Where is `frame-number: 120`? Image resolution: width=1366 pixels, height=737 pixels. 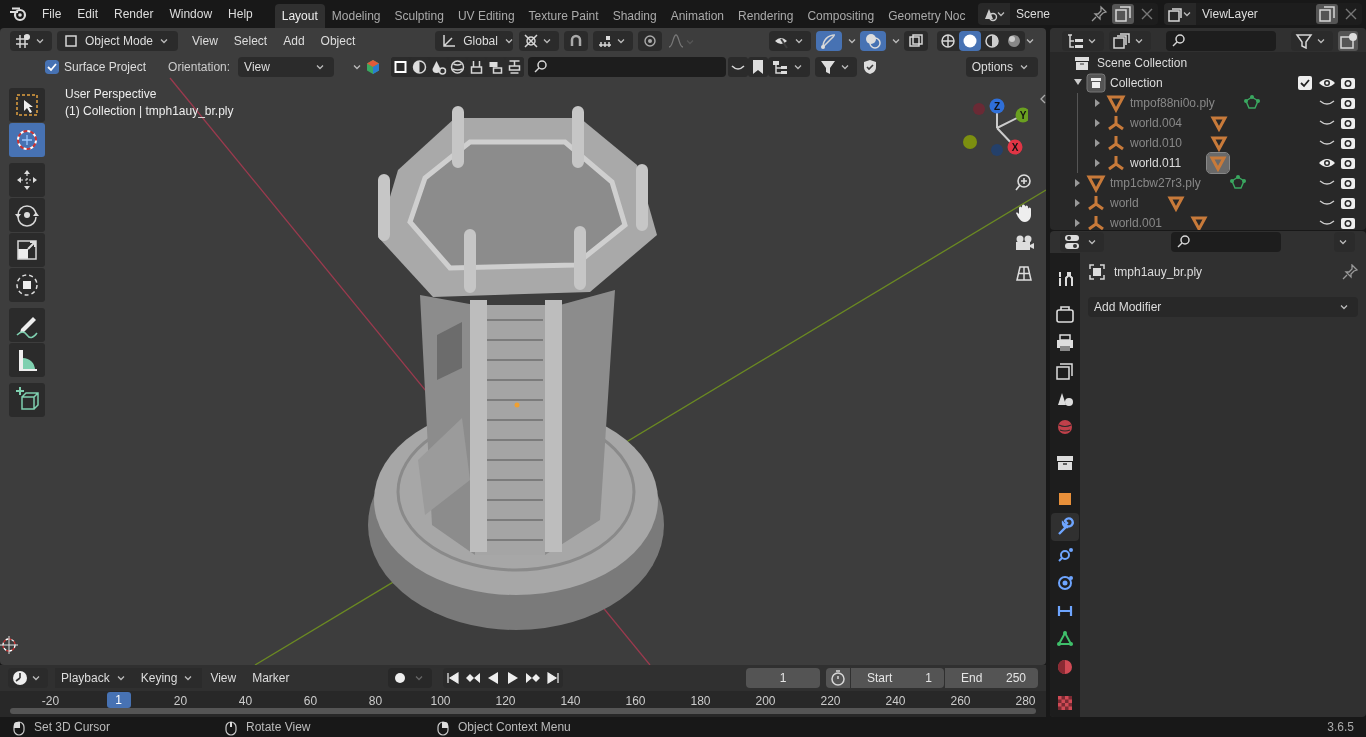
frame-number: 120 is located at coordinates (505, 701).